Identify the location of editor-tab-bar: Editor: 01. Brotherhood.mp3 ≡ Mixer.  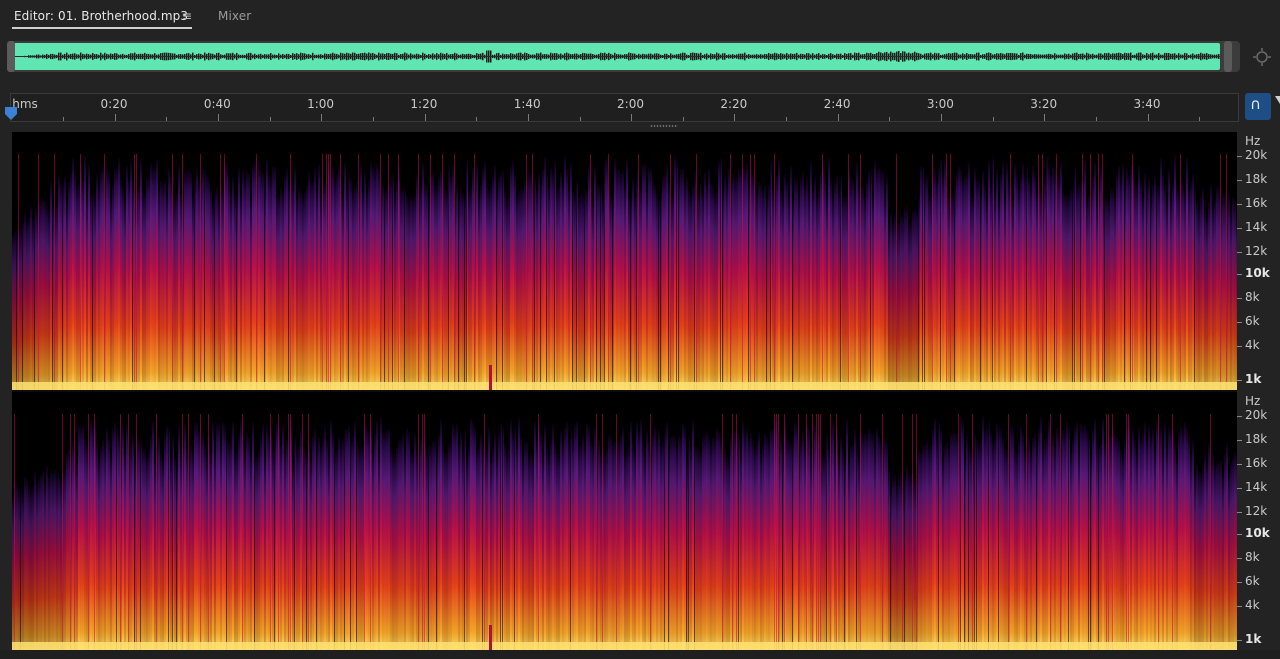
(640, 17).